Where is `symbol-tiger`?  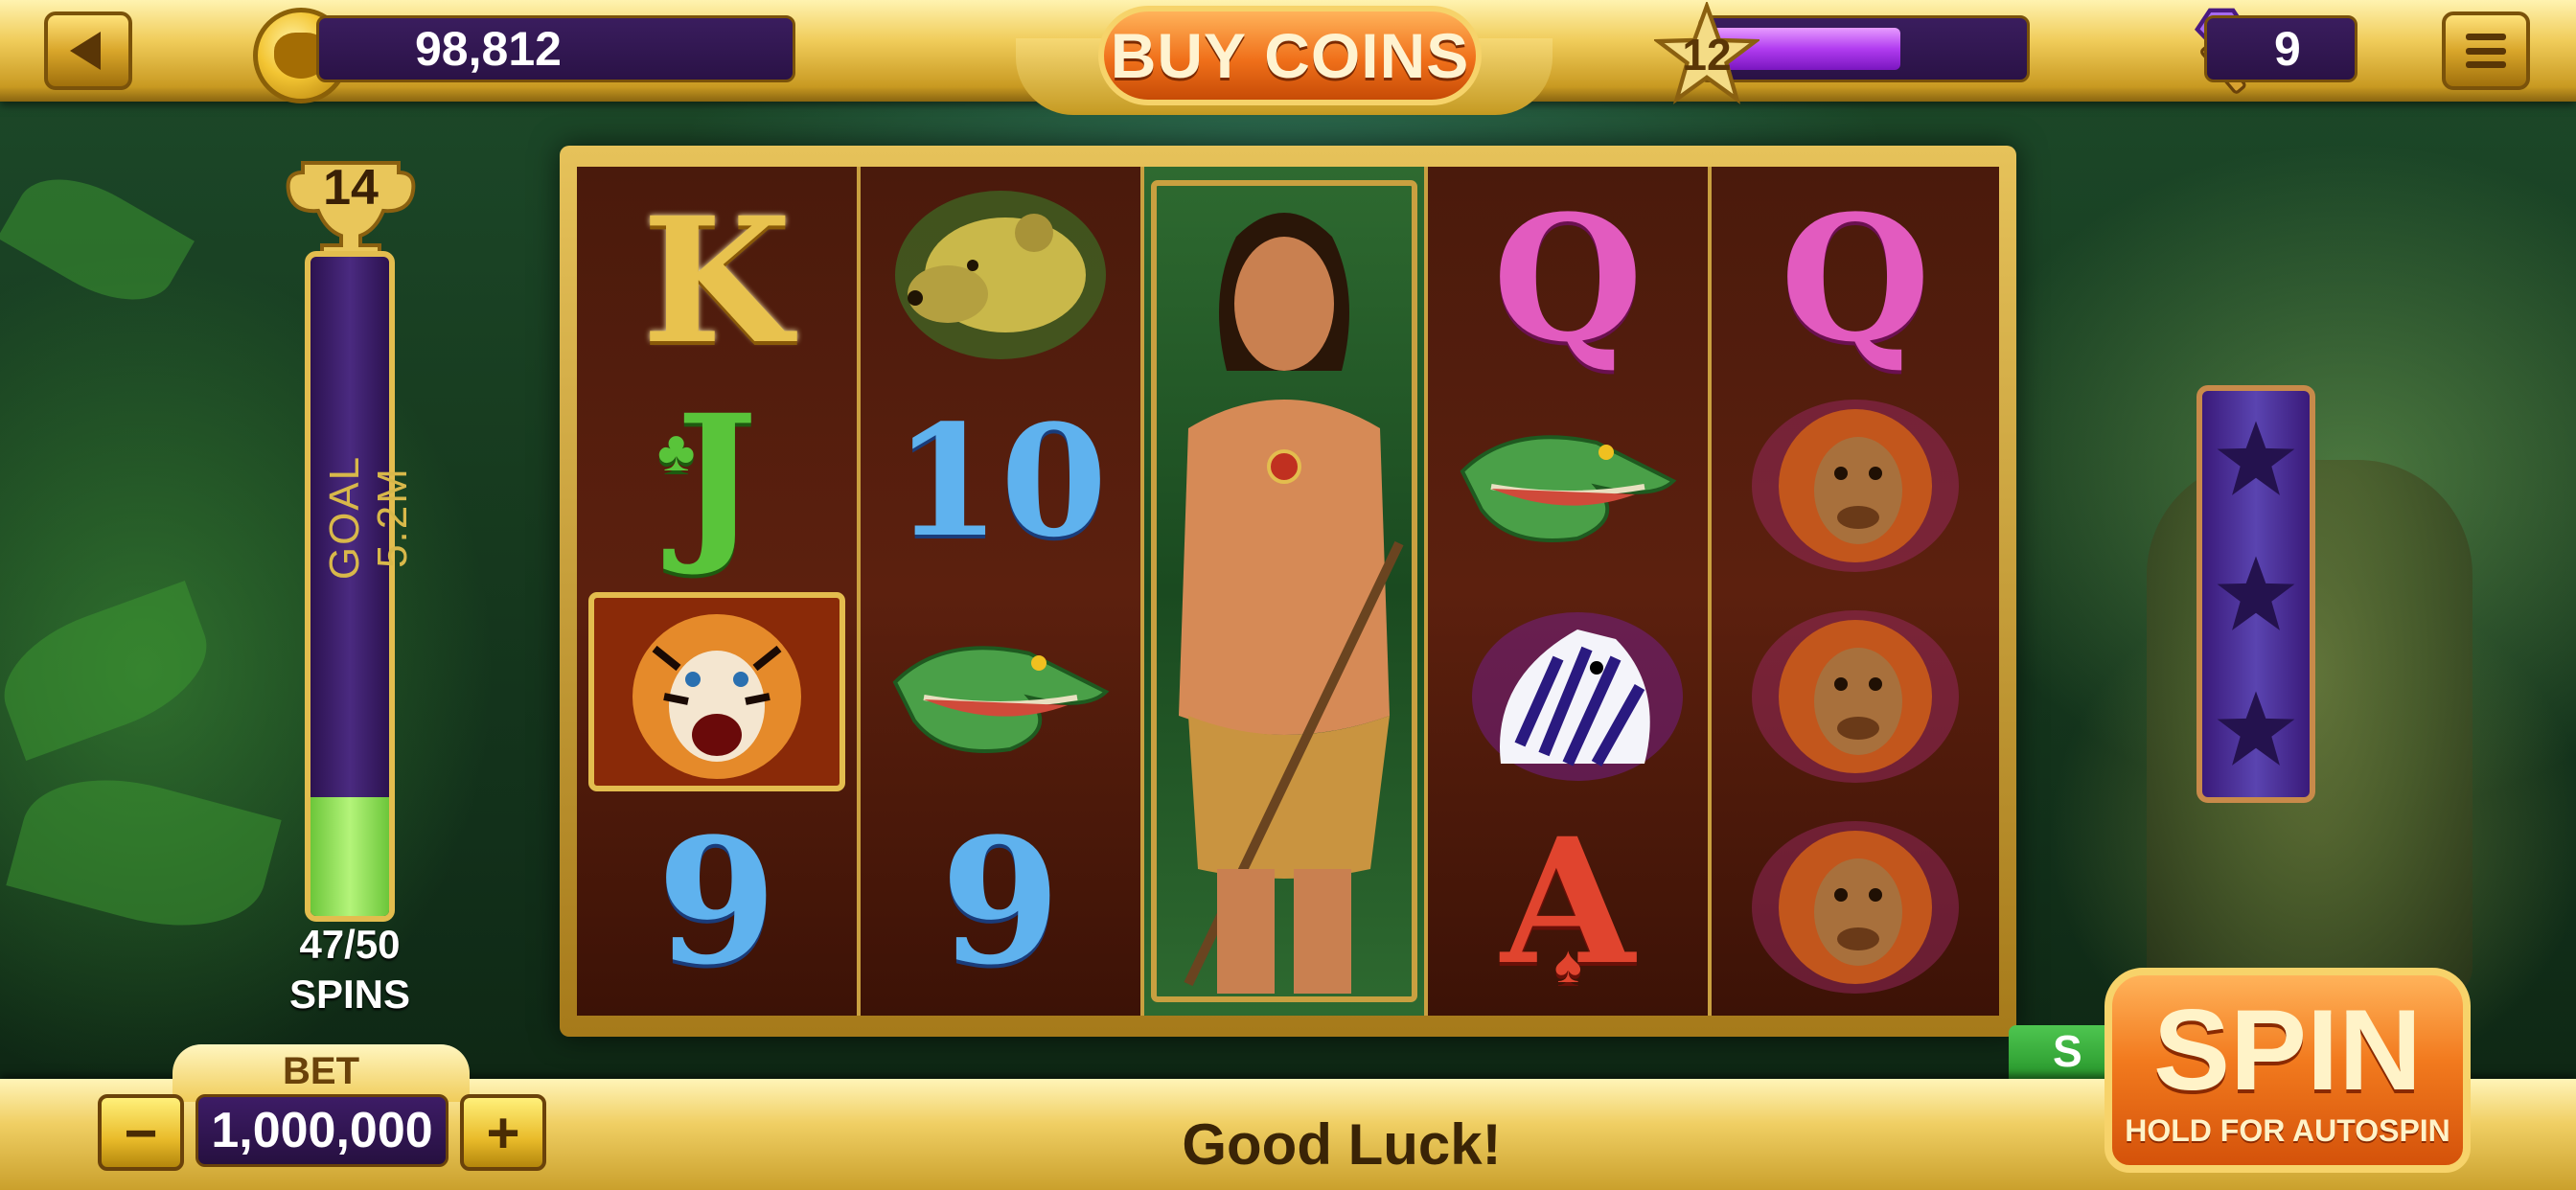
symbol-tiger is located at coordinates (717, 691).